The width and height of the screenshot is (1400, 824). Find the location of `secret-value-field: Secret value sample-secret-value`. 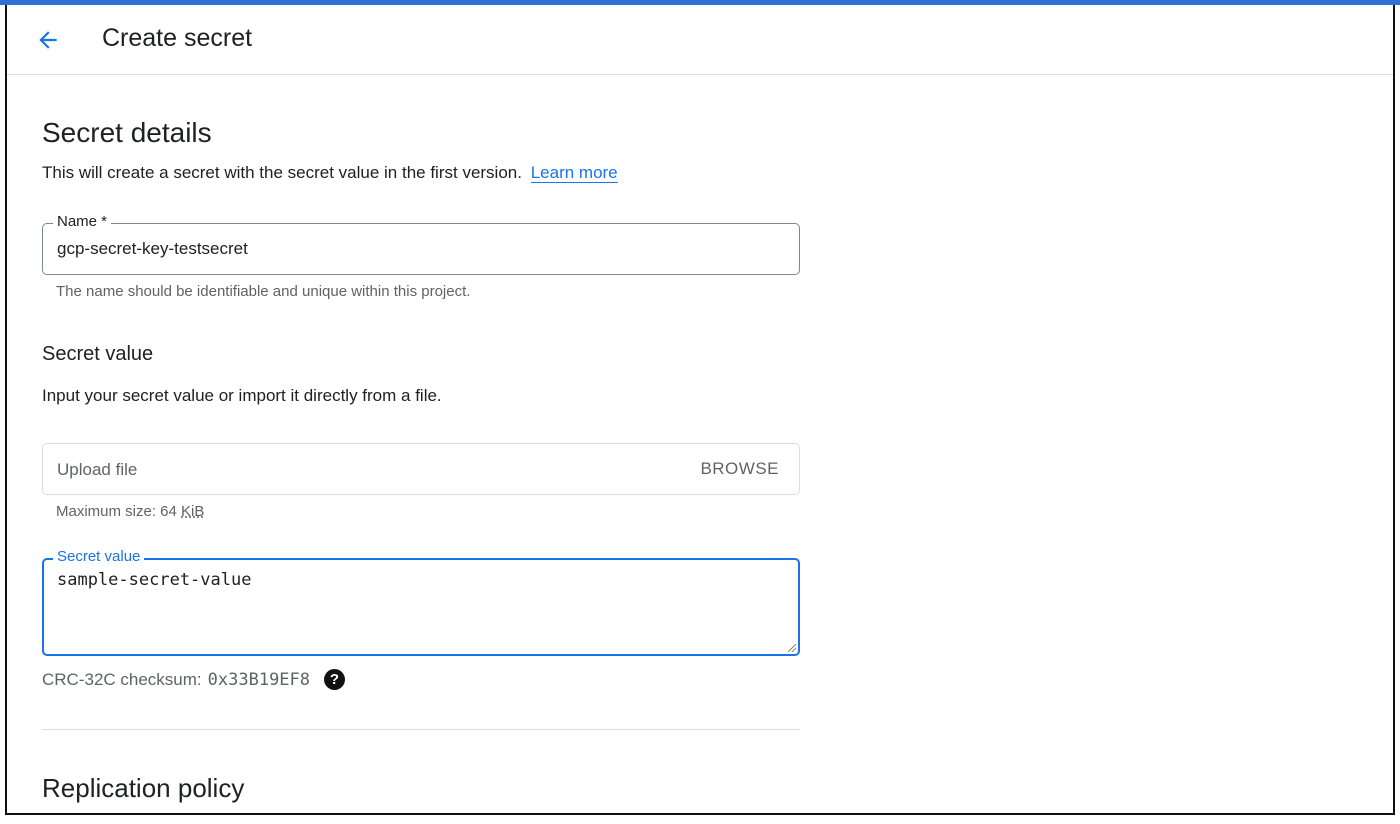

secret-value-field: Secret value sample-secret-value is located at coordinates (421, 602).